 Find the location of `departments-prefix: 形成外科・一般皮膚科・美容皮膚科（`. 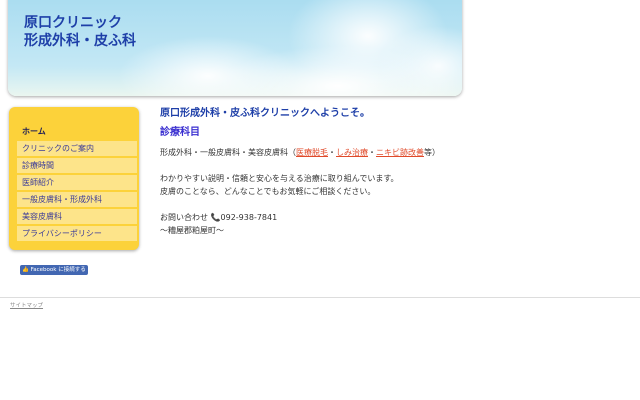

departments-prefix: 形成外科・一般皮膚科・美容皮膚科（ is located at coordinates (228, 152).